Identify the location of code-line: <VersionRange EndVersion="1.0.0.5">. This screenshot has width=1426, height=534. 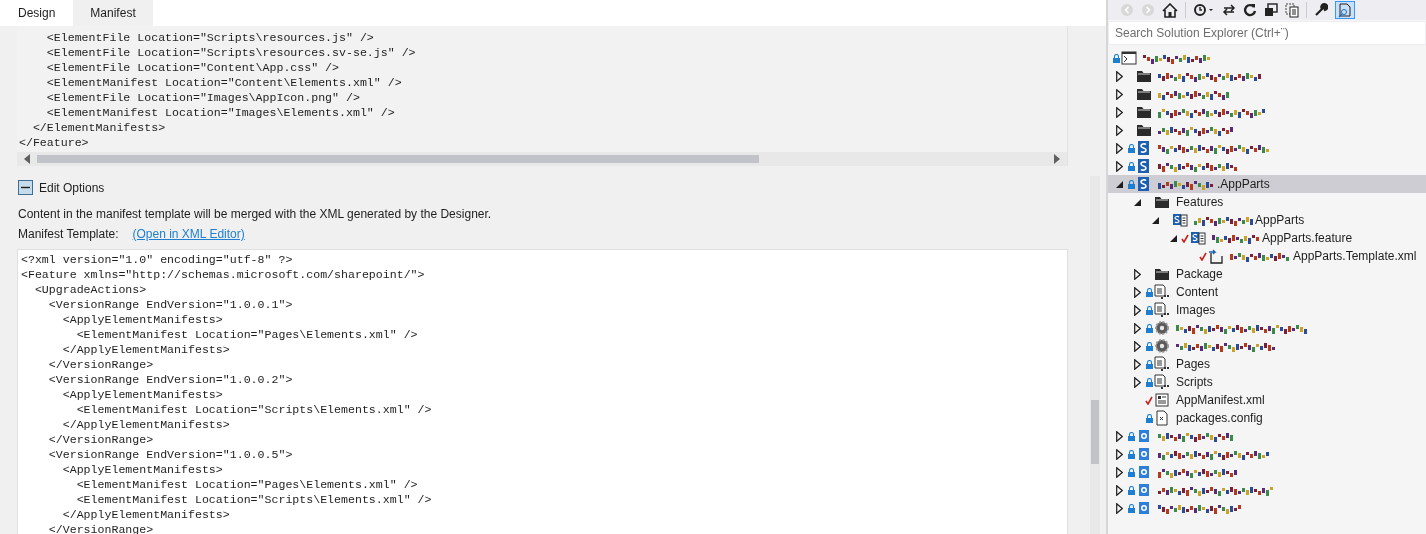
(170, 454).